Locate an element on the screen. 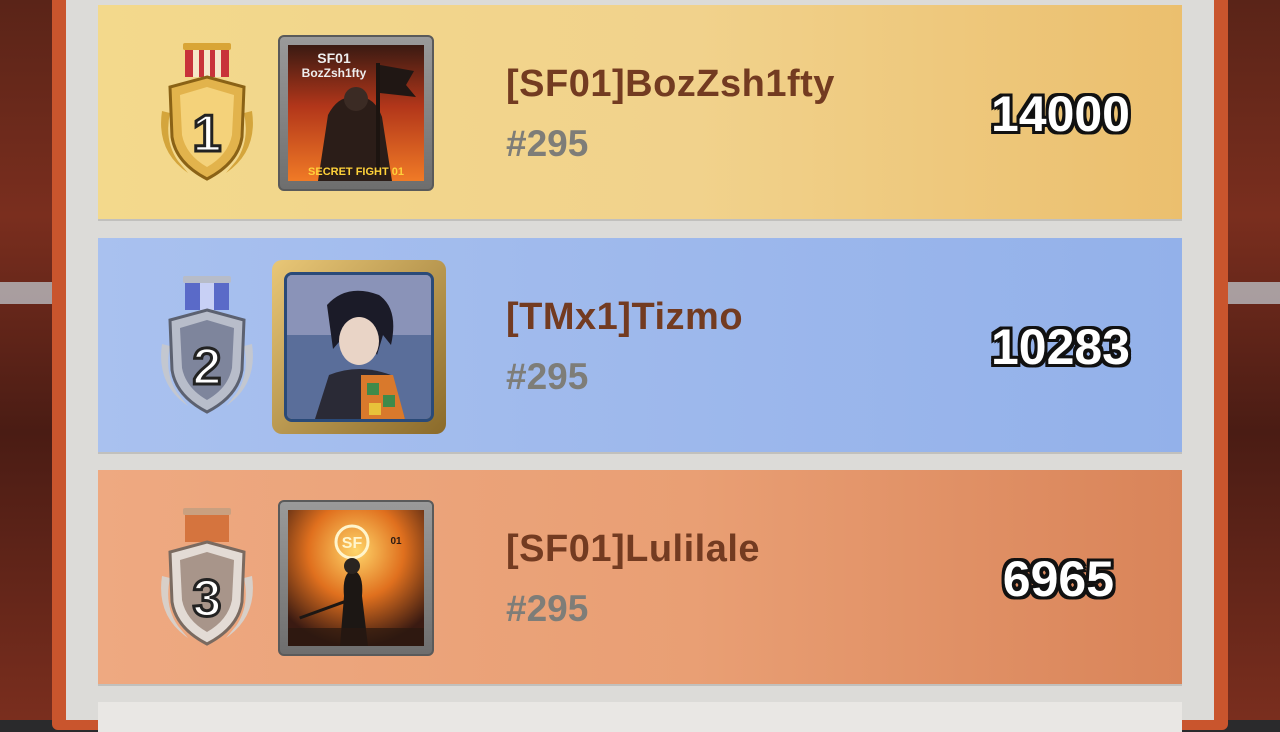 The width and height of the screenshot is (1280, 732). player-avatar: SF01 BozZsh1fty SECRET FIGHT 01 is located at coordinates (356, 113).